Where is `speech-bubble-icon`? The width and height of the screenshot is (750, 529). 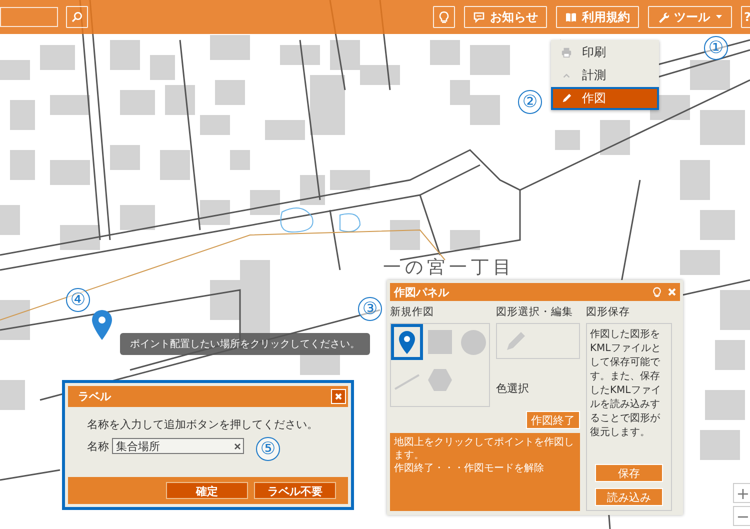 speech-bubble-icon is located at coordinates (479, 17).